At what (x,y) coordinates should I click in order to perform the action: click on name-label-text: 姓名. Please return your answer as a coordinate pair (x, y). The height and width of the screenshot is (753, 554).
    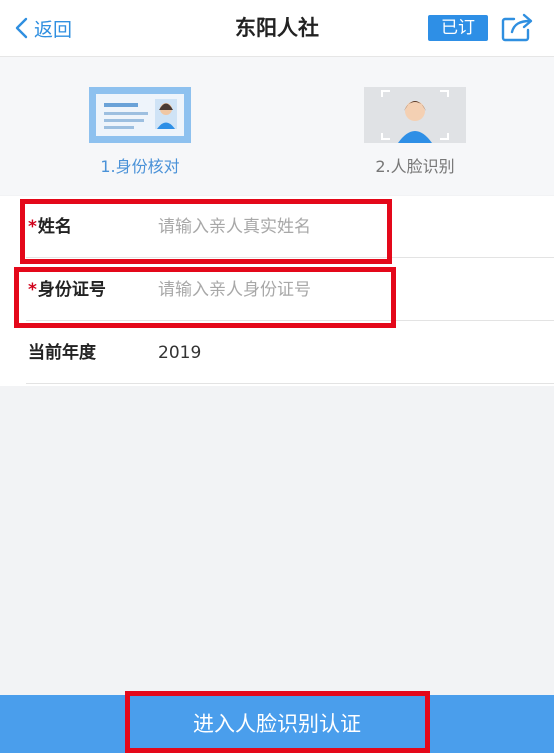
    Looking at the image, I should click on (54, 227).